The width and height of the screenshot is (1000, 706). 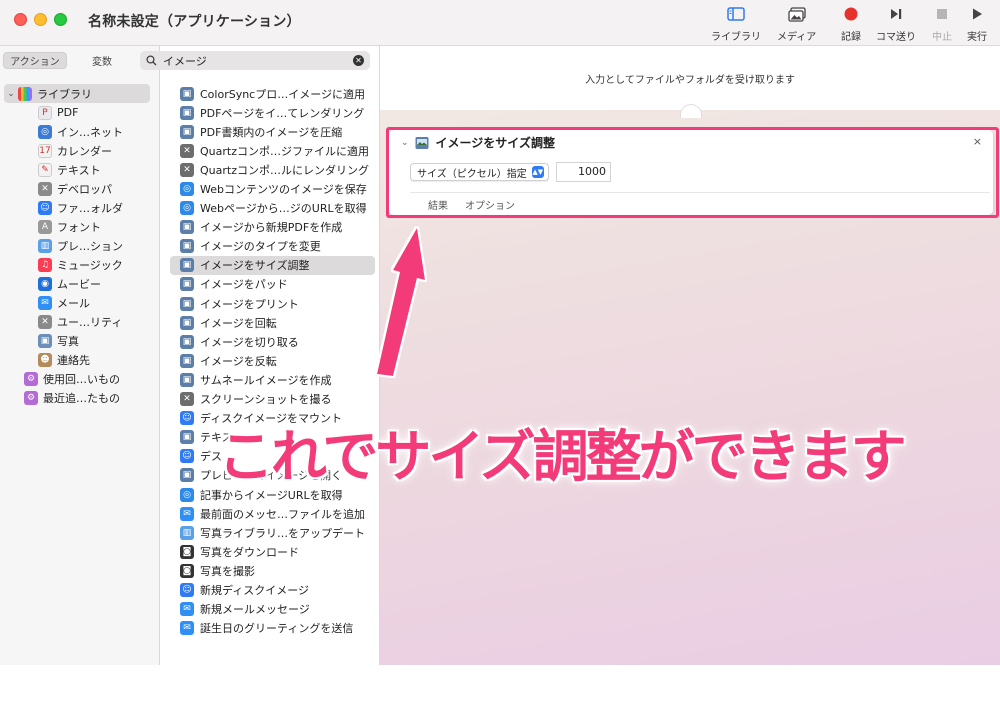 I want to click on action-item: ▣ イメージをサイズ調整, so click(x=272, y=265).